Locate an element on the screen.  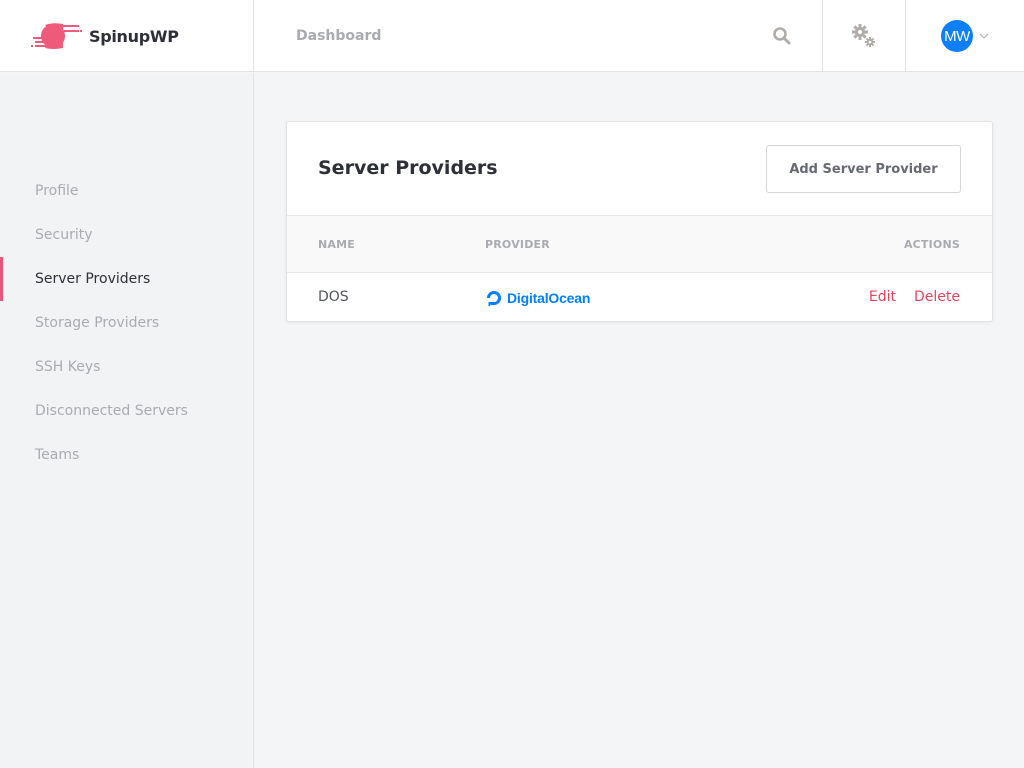
table-header: NAME PROVIDER ACTIONS is located at coordinates (639, 244).